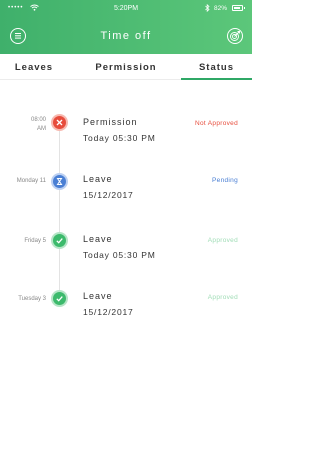 This screenshot has width=320, height=450. I want to click on battery-percentage: 82%, so click(221, 8).